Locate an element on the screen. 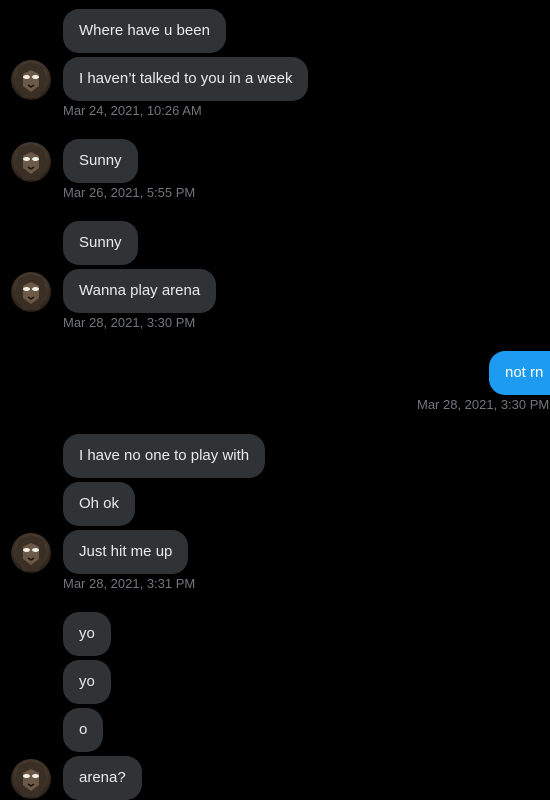 The width and height of the screenshot is (550, 800). message-timestamp: Mar 28, 2021, 3:31 PM is located at coordinates (129, 583).